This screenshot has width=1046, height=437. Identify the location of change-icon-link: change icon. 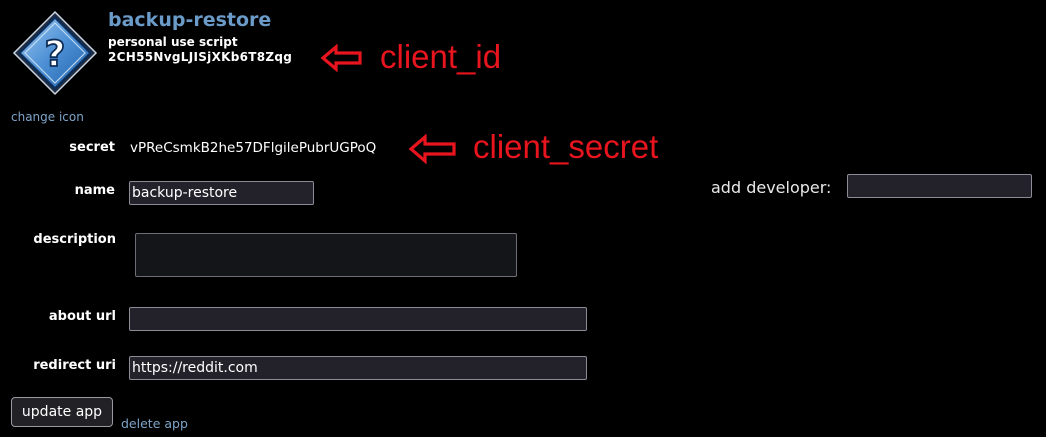
(47, 117).